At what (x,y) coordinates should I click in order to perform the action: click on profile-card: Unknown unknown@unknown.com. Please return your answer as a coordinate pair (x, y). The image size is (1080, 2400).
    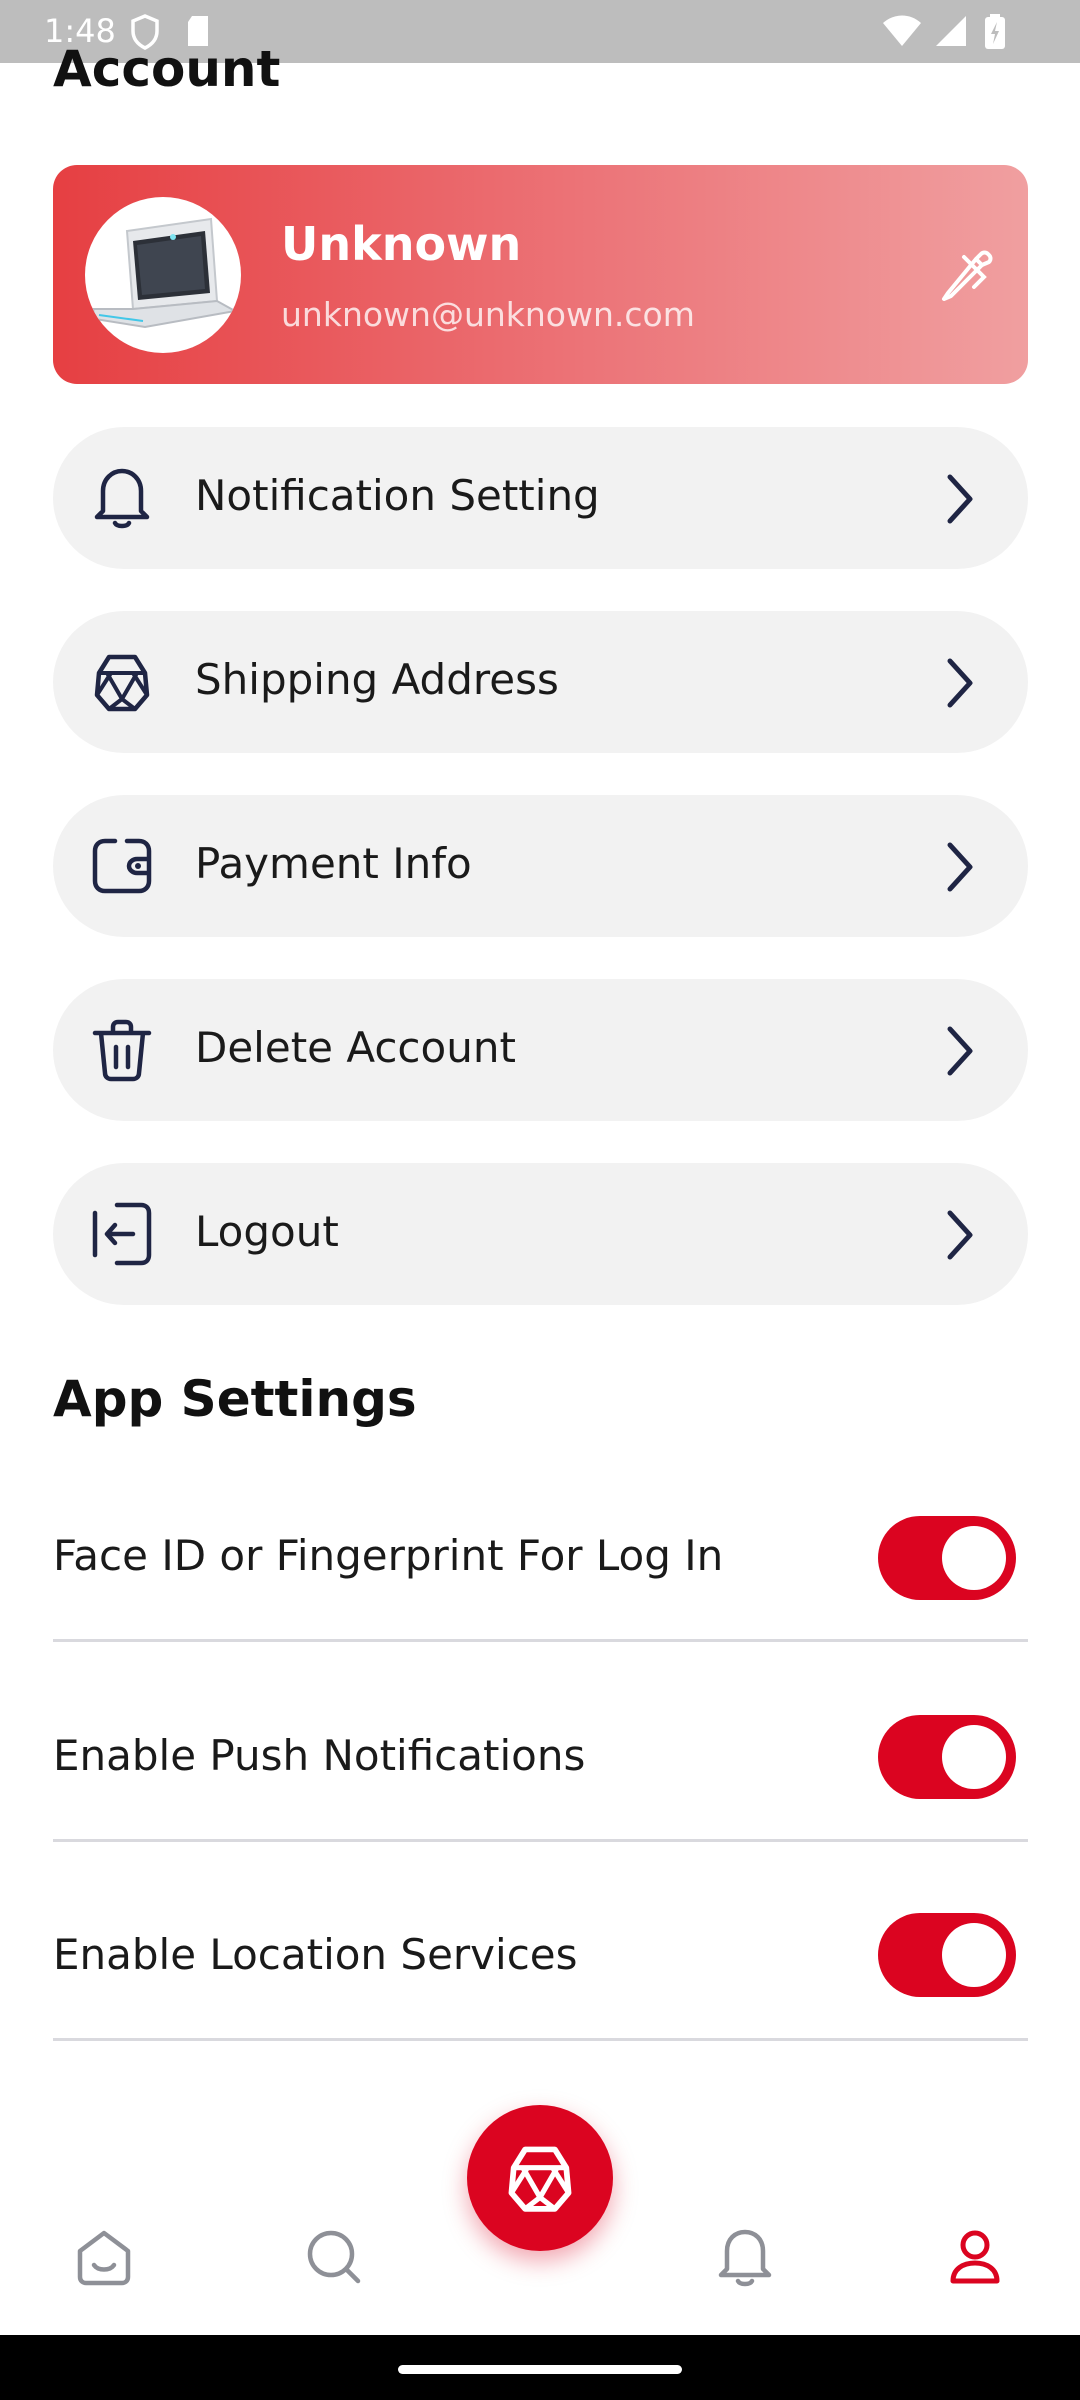
    Looking at the image, I should click on (540, 274).